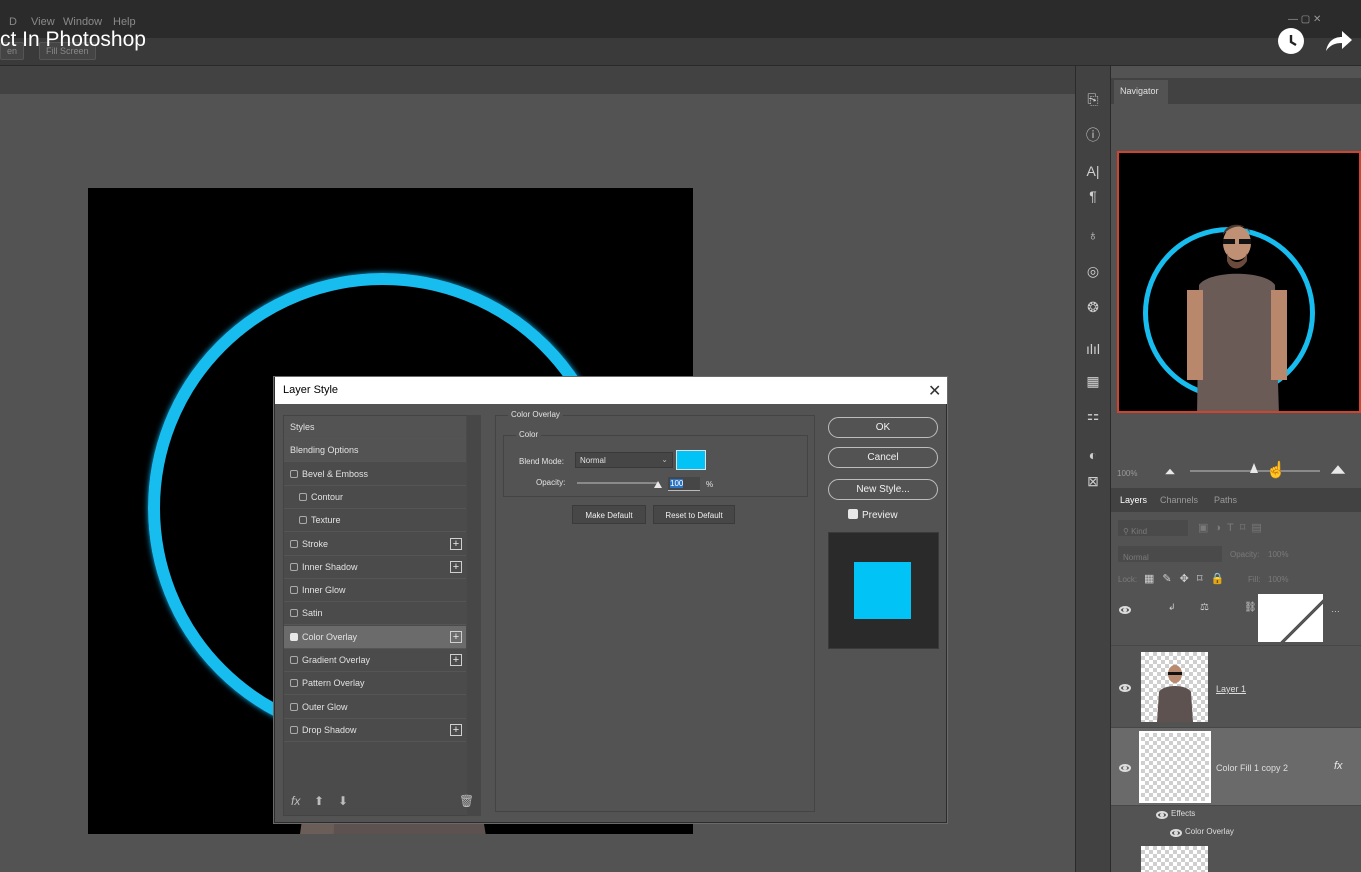 The width and height of the screenshot is (1361, 872). Describe the element at coordinates (1093, 171) in the screenshot. I see `character-icon: A|` at that location.